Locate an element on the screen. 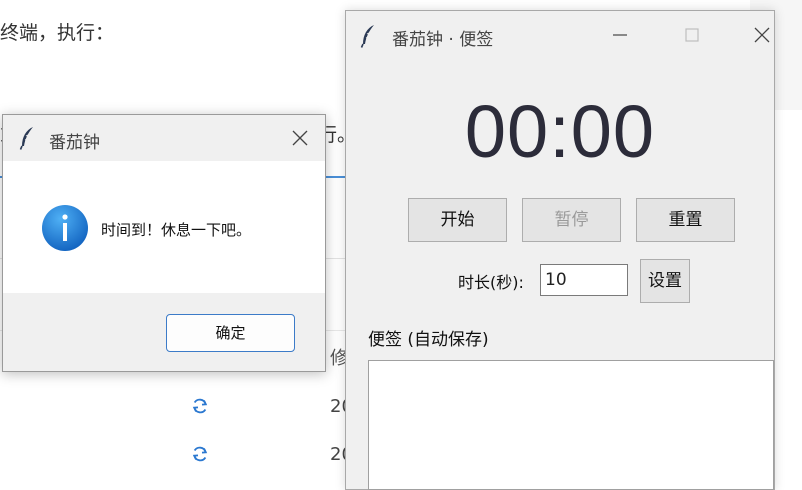 Image resolution: width=802 pixels, height=490 pixels. timer-display: 00:00 is located at coordinates (560, 131).